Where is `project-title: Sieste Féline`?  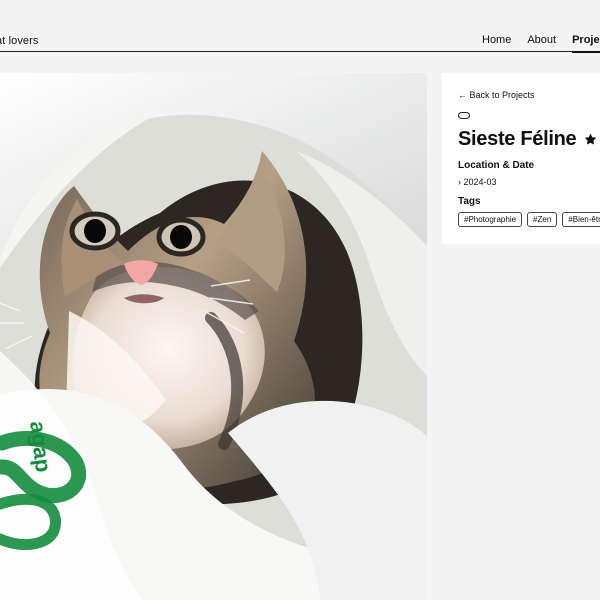 project-title: Sieste Féline is located at coordinates (517, 139).